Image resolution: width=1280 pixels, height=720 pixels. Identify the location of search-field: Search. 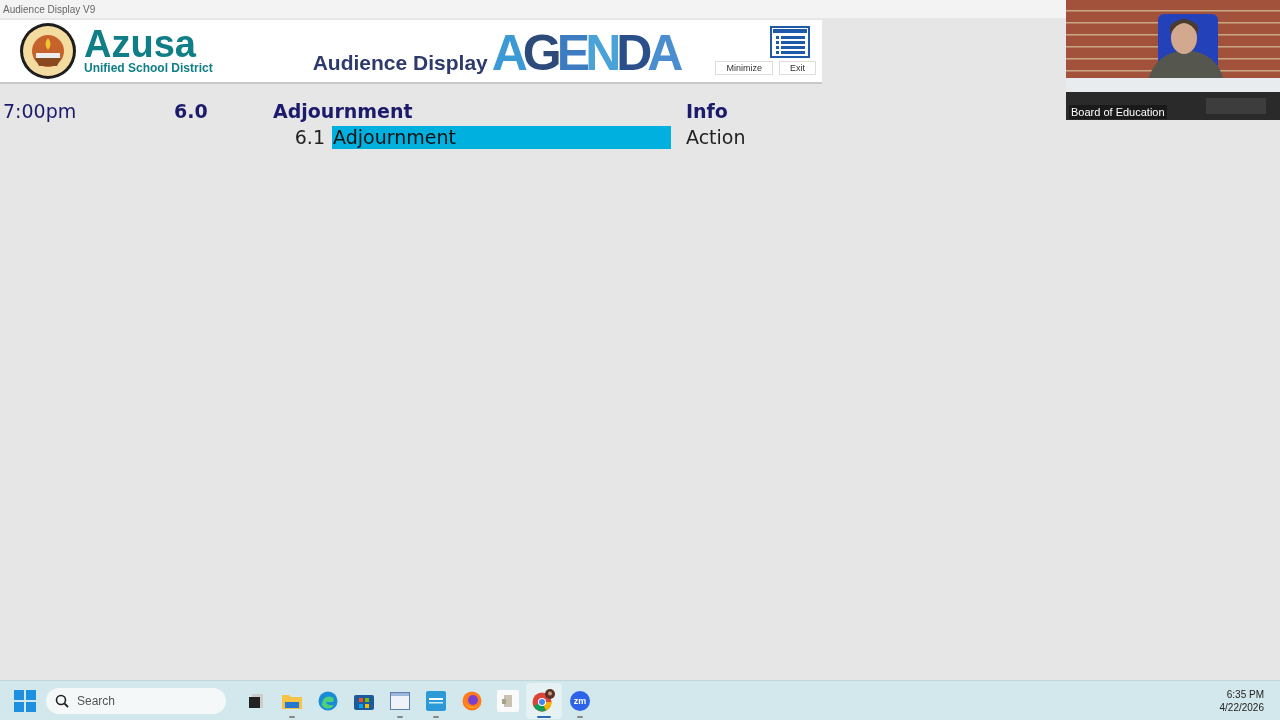
(136, 700).